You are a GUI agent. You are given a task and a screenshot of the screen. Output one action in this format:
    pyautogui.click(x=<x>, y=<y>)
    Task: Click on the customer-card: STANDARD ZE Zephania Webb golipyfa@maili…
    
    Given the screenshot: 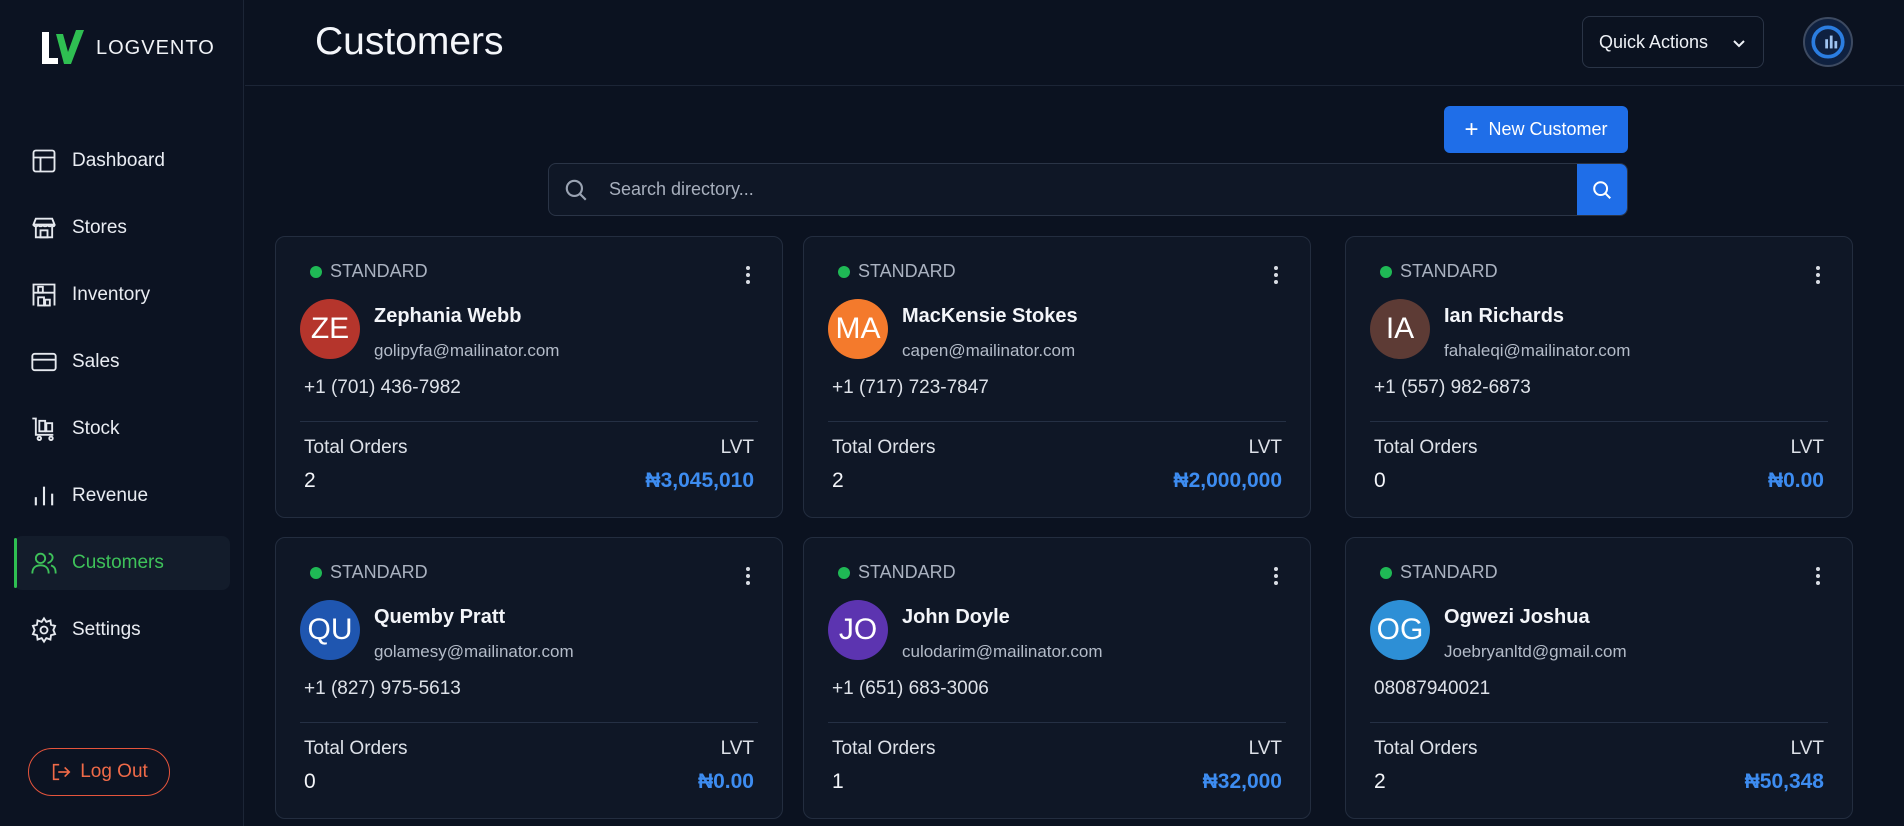 What is the action you would take?
    pyautogui.click(x=529, y=377)
    